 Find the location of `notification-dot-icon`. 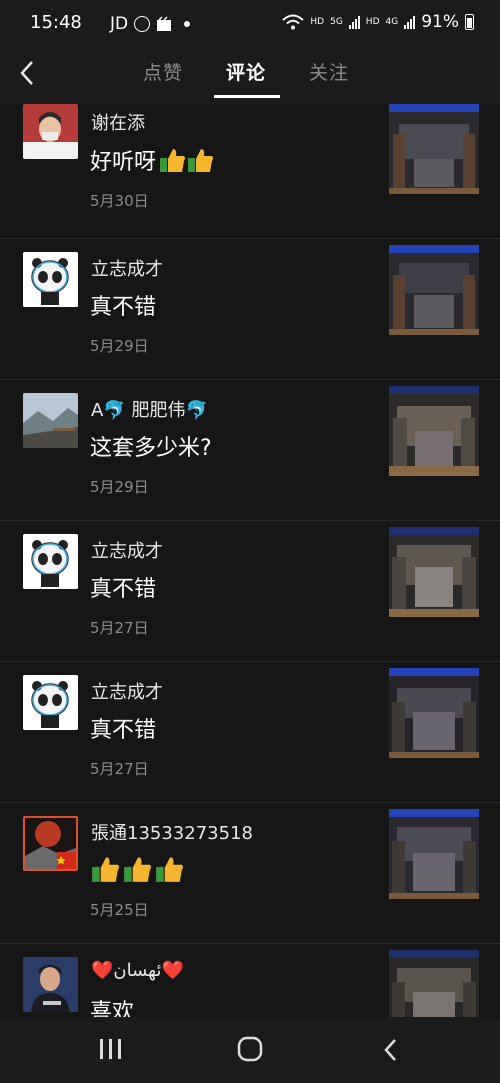

notification-dot-icon is located at coordinates (187, 24).